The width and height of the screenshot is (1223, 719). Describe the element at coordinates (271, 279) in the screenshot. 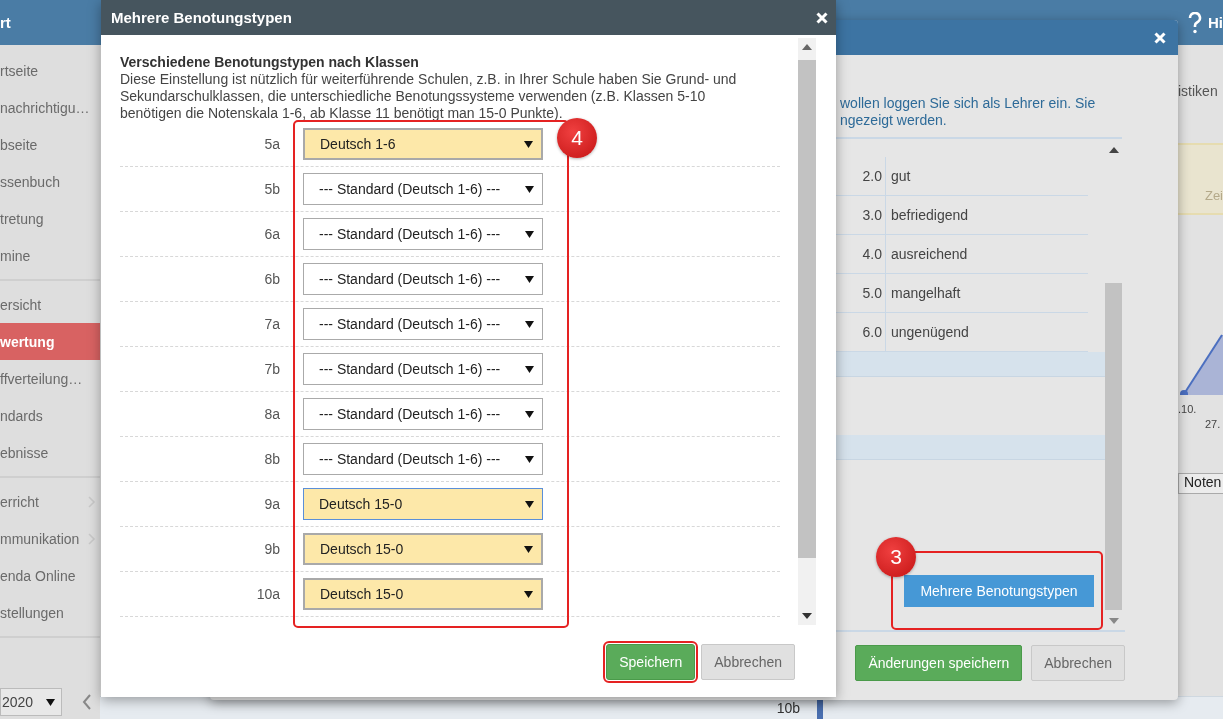

I see `class-label: 6b` at that location.